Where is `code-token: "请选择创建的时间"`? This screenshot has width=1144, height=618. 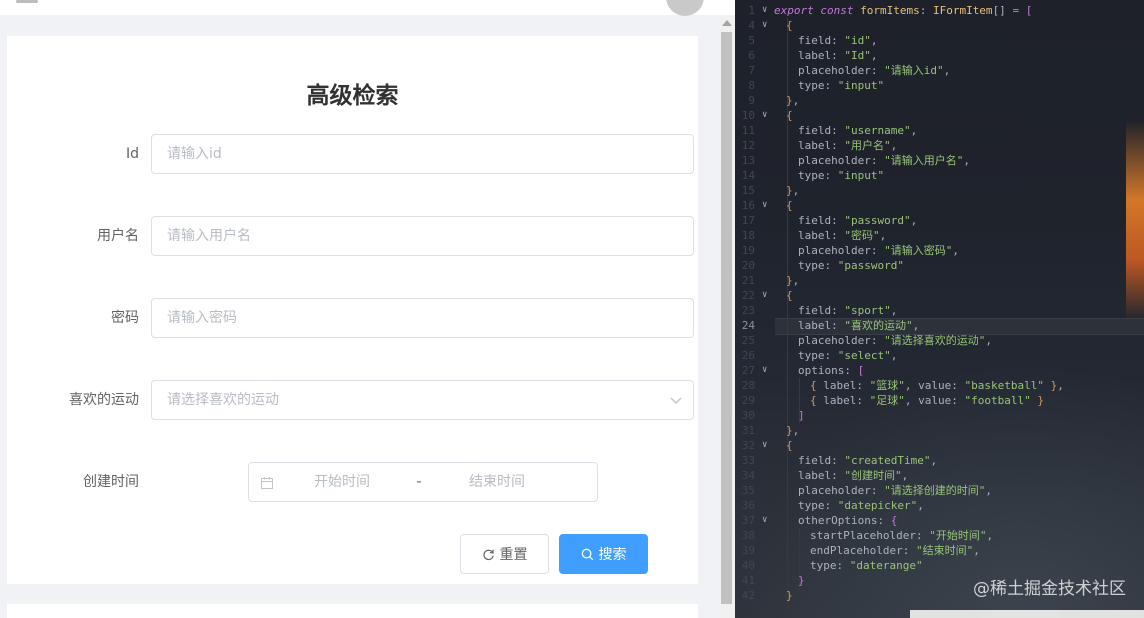
code-token: "请选择创建的时间" is located at coordinates (935, 490).